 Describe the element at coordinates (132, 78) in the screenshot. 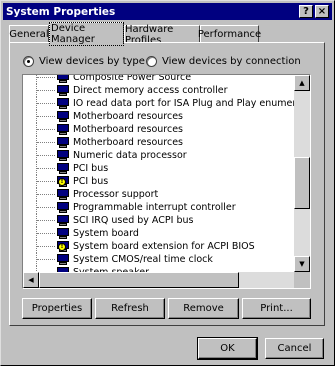

I see `device-label: Composite Power Source` at that location.